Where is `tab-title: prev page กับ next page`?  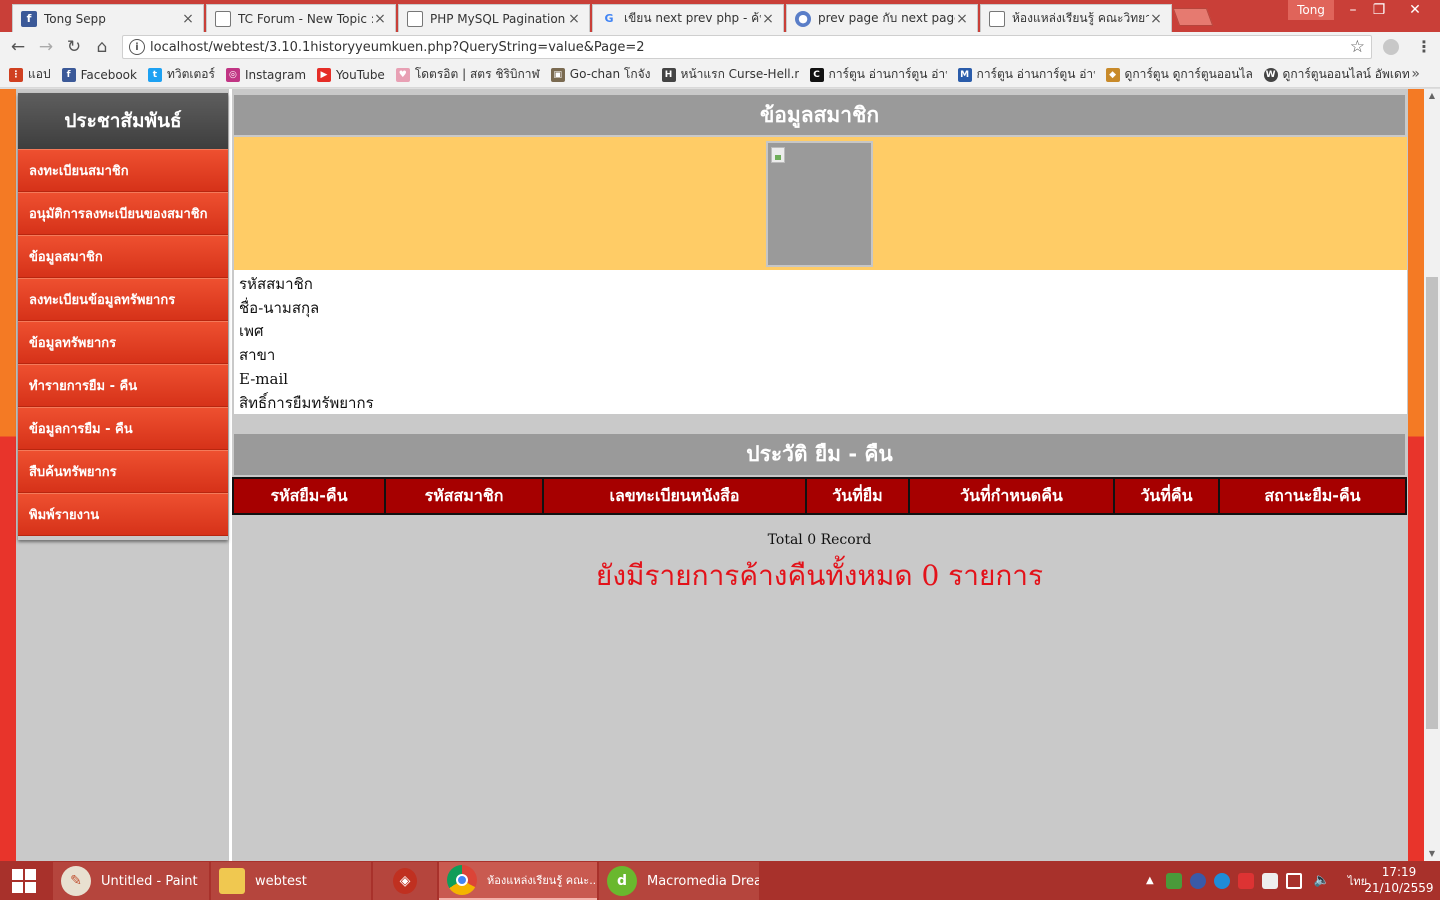 tab-title: prev page กับ next page is located at coordinates (886, 18).